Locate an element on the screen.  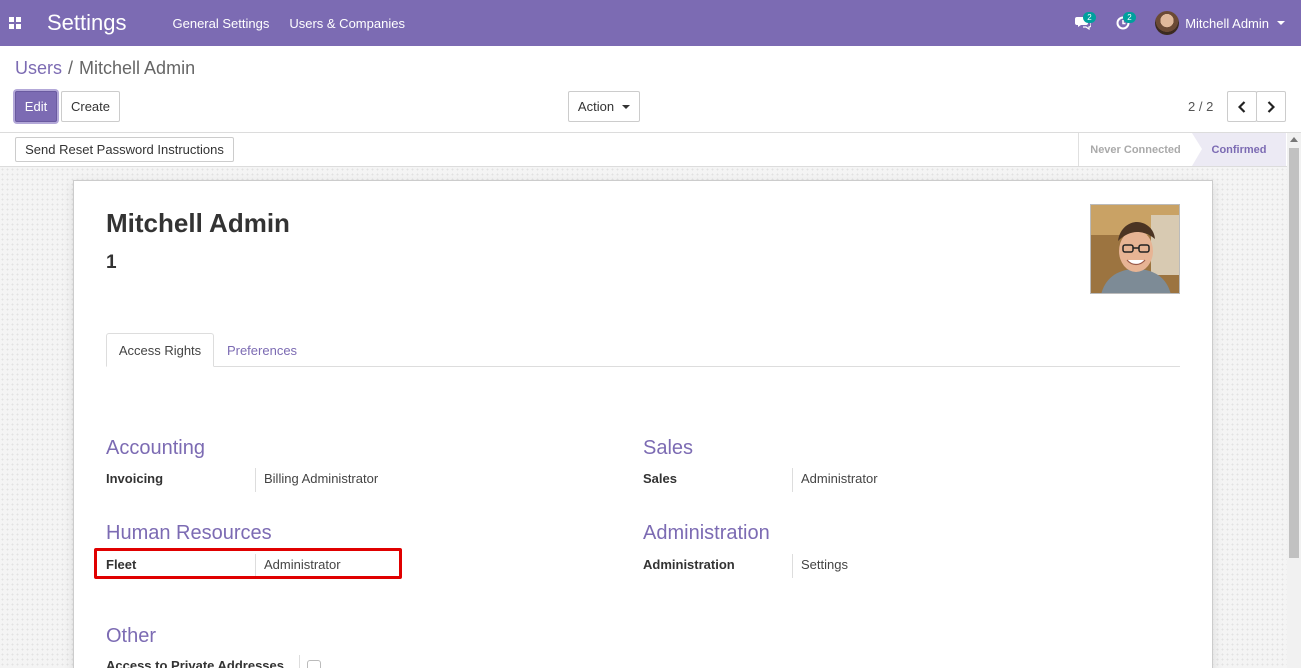
stage-confirmed-label: Confirmed is located at coordinates (1239, 149).